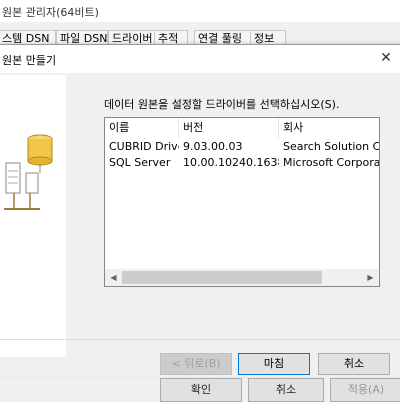 The height and width of the screenshot is (402, 400). Describe the element at coordinates (29, 60) in the screenshot. I see `dialog-title: 원본 만들기` at that location.